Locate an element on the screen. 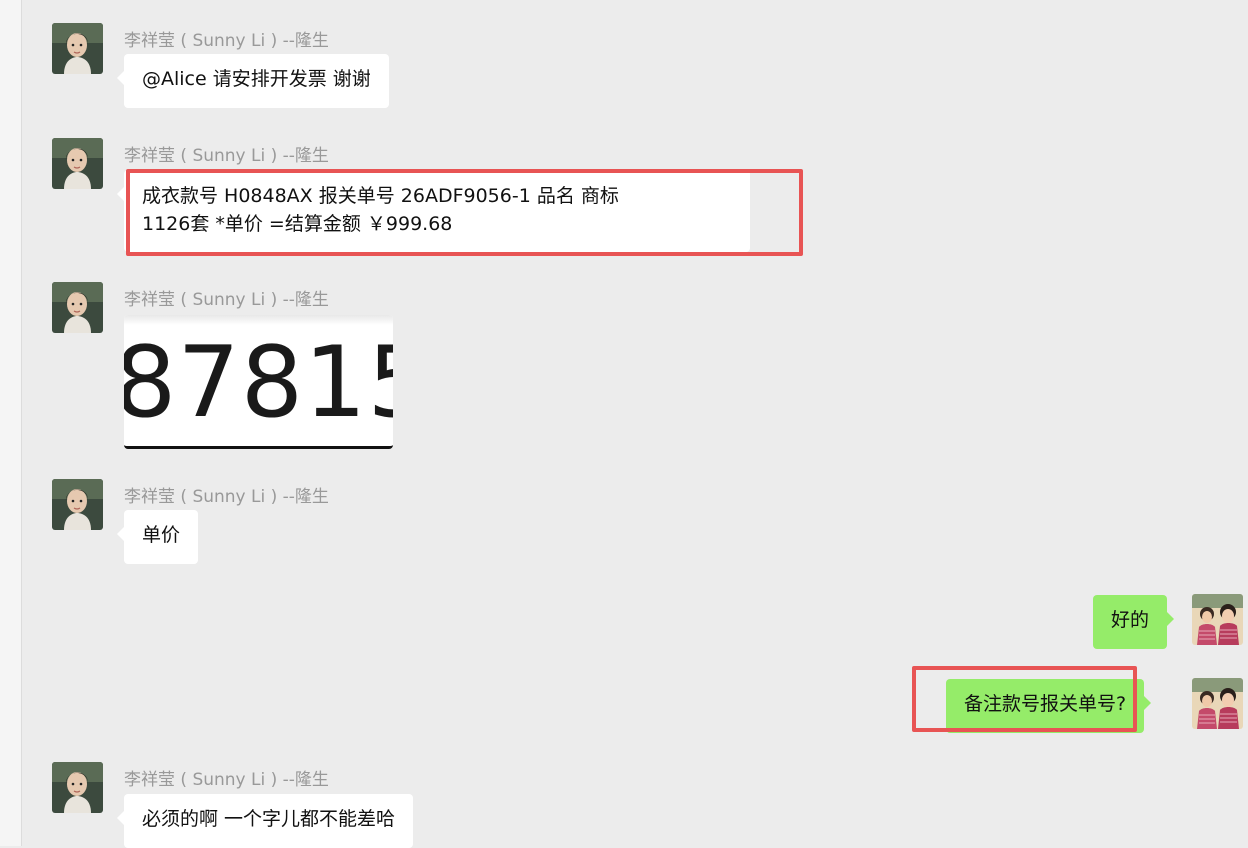 The width and height of the screenshot is (1248, 848). image-message: 878152 is located at coordinates (258, 382).